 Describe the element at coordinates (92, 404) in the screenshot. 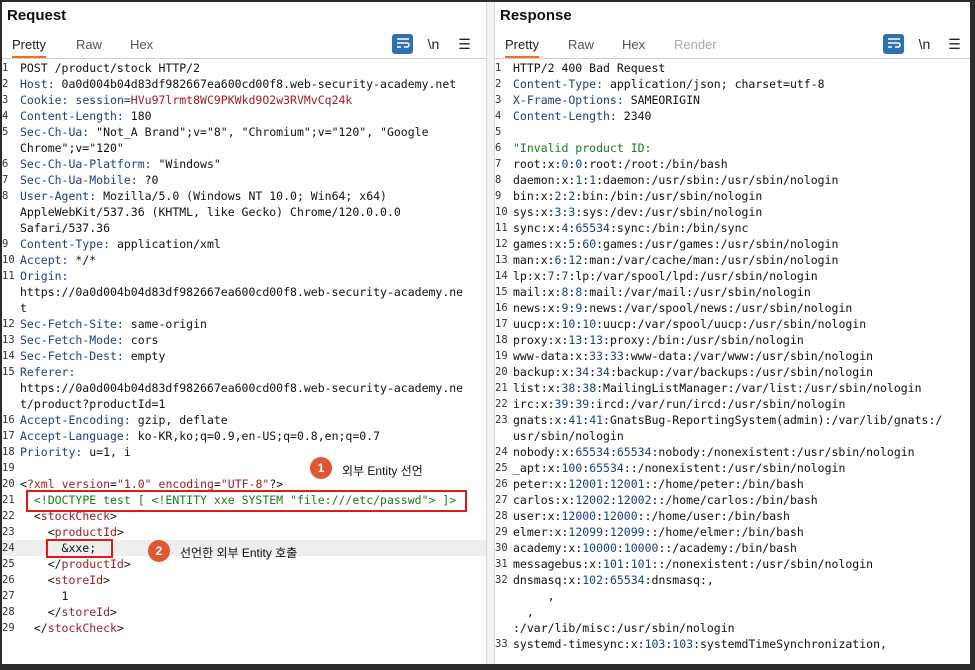

I see `line-text: t/product?productId=1` at that location.